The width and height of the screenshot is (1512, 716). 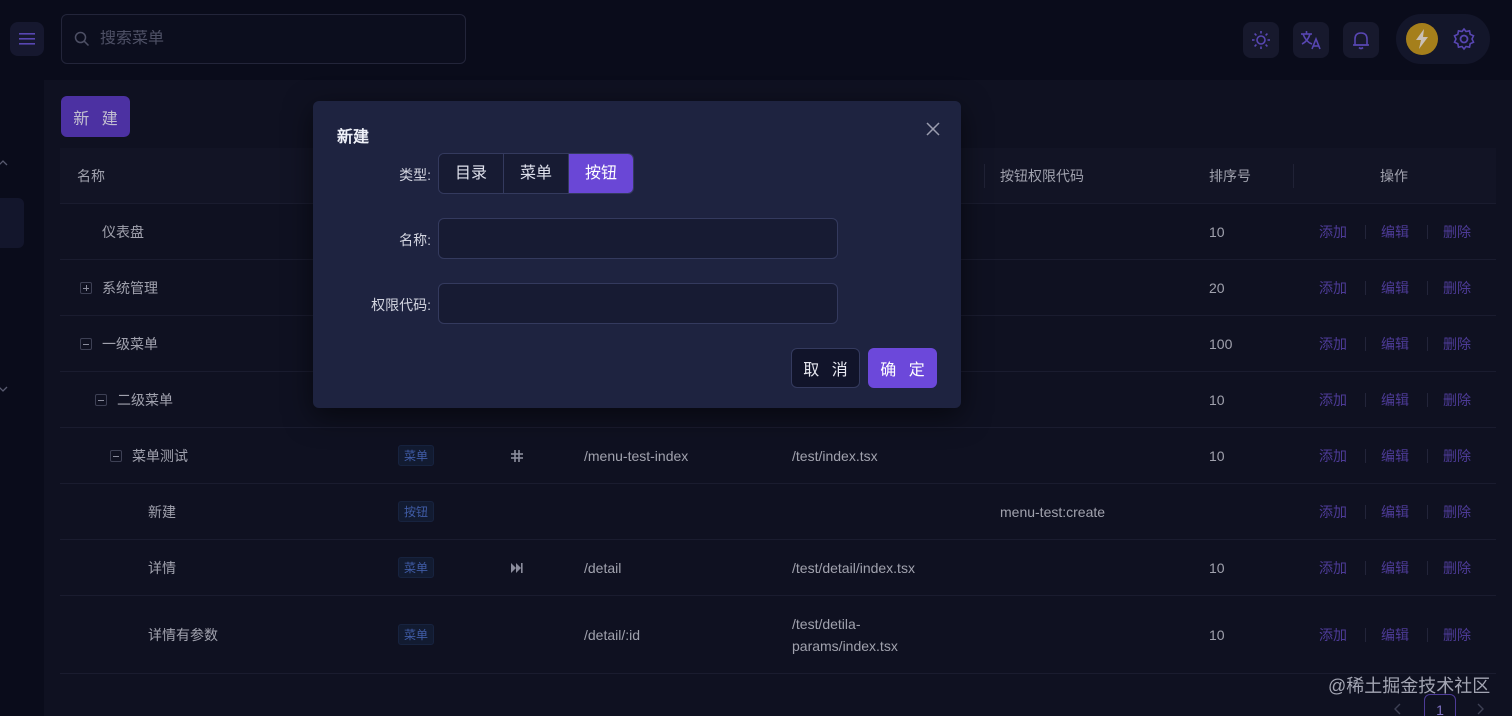 What do you see at coordinates (638, 238) in the screenshot?
I see `name-input` at bounding box center [638, 238].